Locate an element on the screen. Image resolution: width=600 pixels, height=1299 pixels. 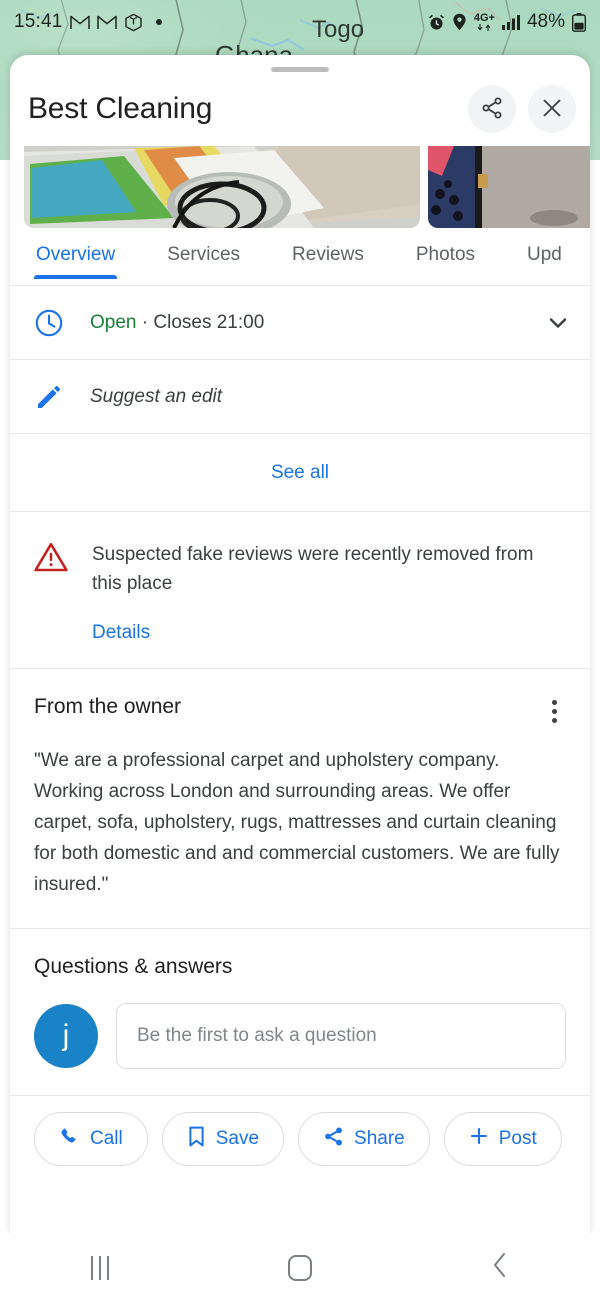
post-button: Post is located at coordinates (502, 1139).